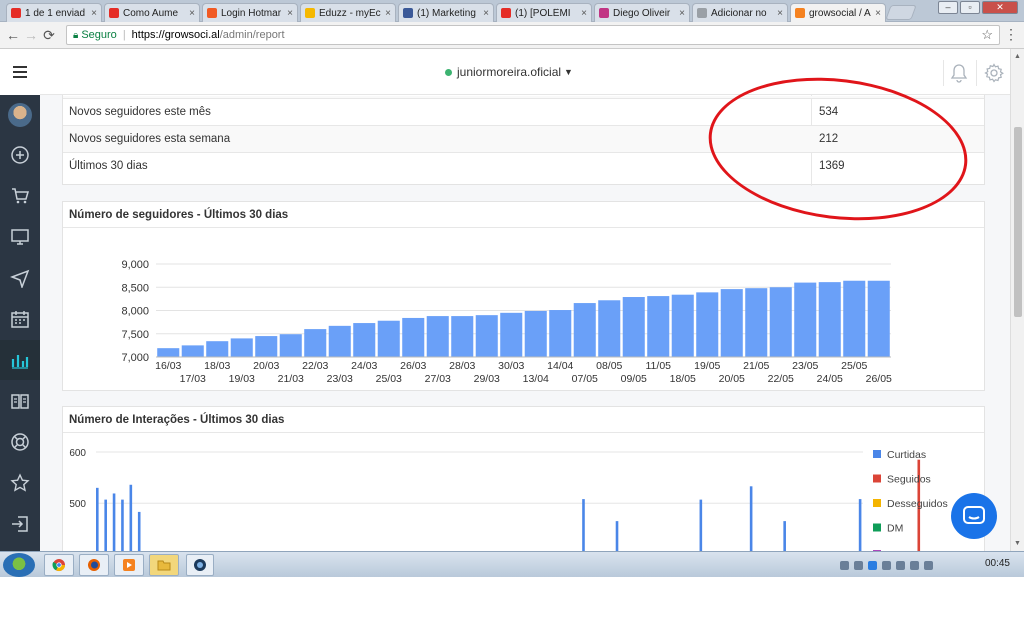 The image size is (1024, 638). I want to click on new-tab-button, so click(901, 12).